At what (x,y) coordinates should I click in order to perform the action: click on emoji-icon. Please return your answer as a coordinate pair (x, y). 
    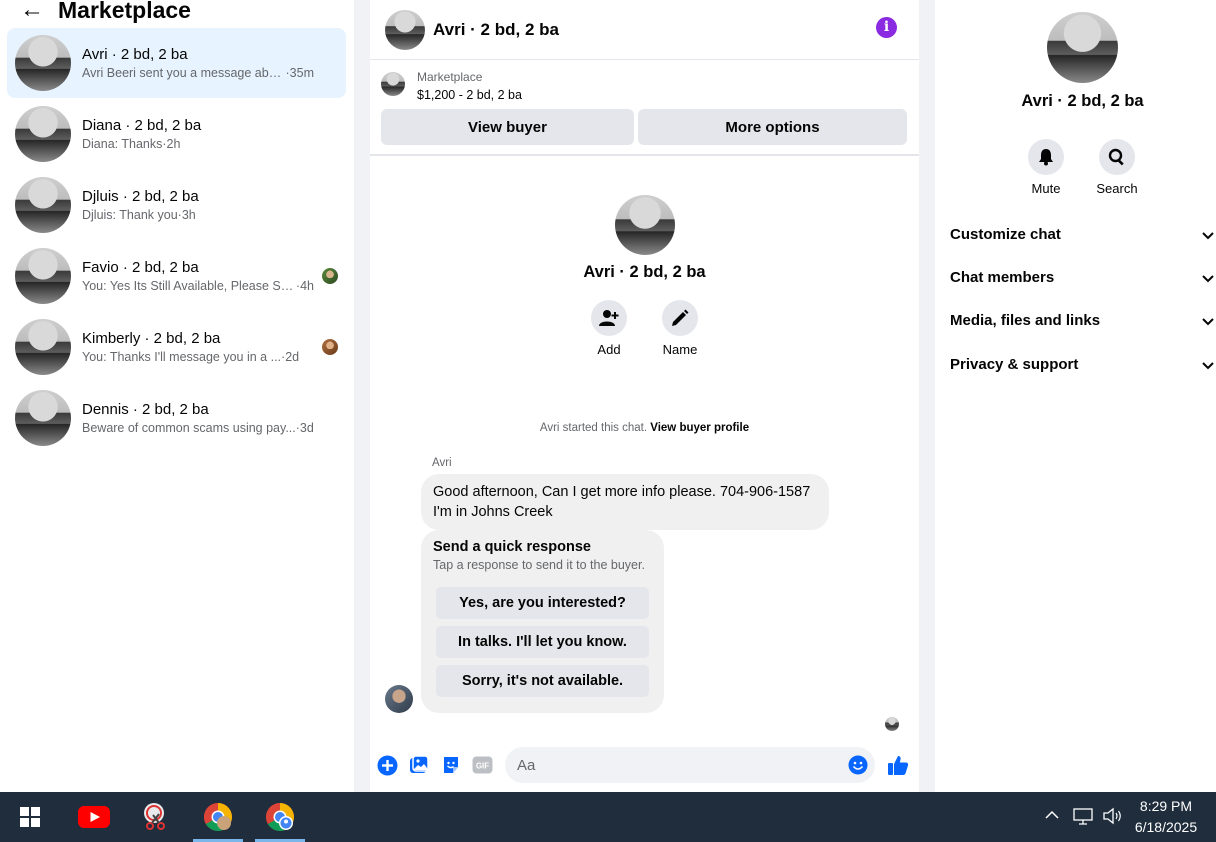
    Looking at the image, I should click on (858, 765).